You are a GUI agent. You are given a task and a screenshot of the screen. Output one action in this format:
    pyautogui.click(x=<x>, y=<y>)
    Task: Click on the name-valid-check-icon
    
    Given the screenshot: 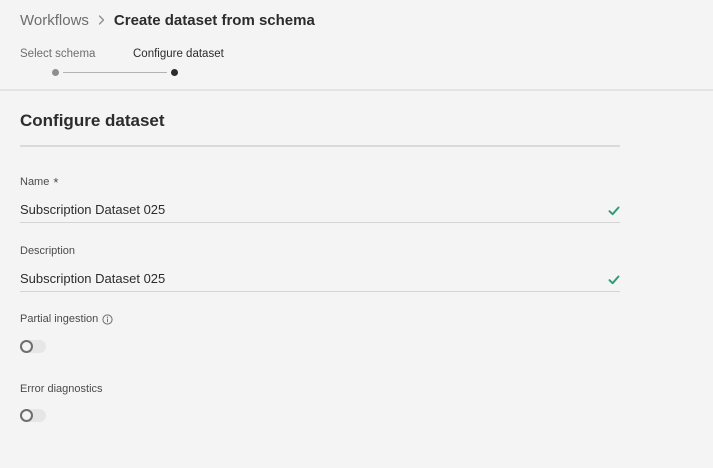 What is the action you would take?
    pyautogui.click(x=614, y=212)
    